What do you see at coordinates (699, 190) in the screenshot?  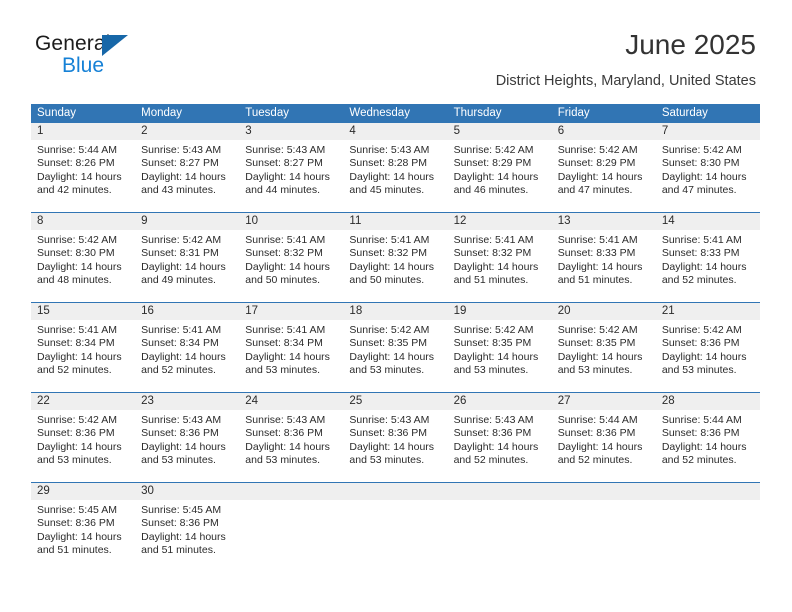 I see `daylight-text: and 47 minutes.` at bounding box center [699, 190].